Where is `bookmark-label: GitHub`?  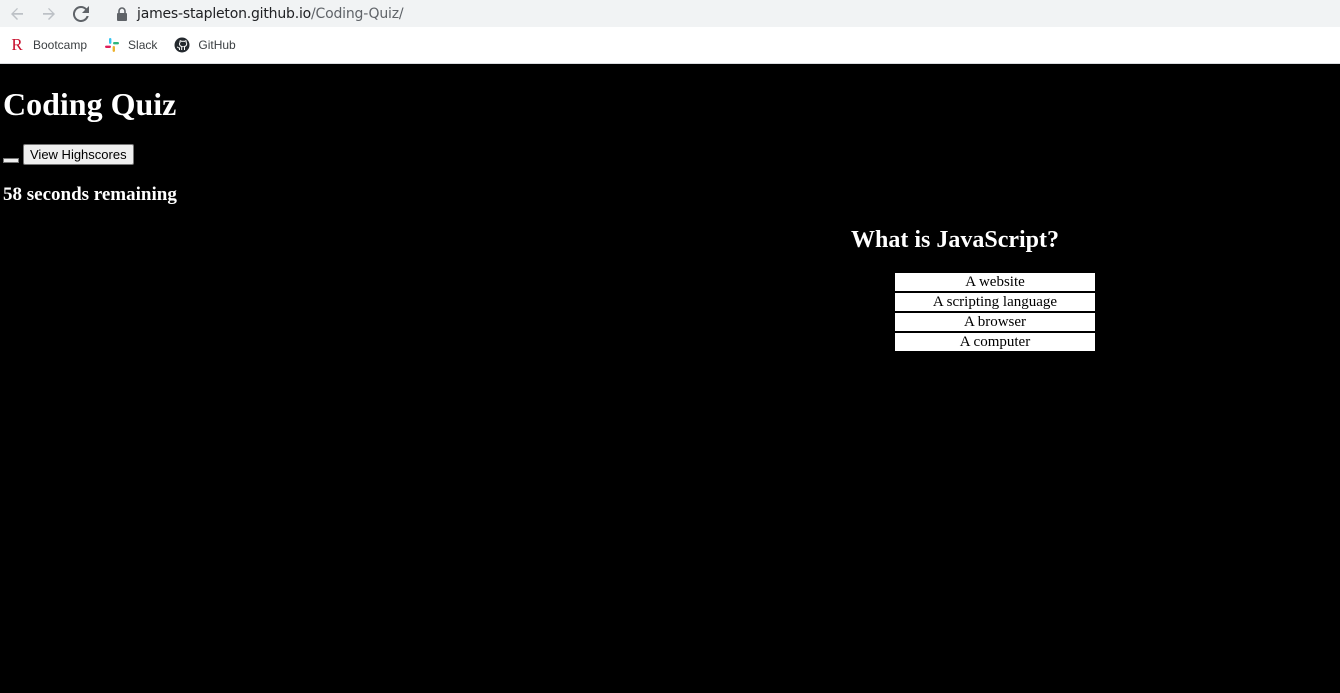 bookmark-label: GitHub is located at coordinates (217, 45).